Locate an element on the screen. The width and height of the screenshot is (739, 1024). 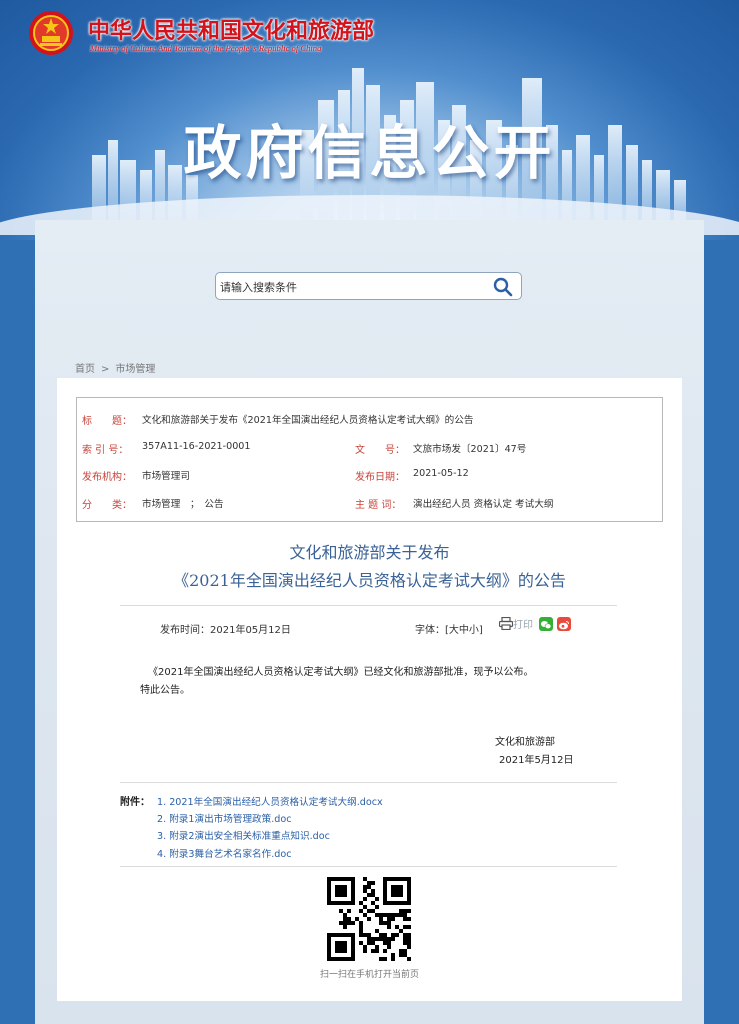
article-paragraph: 特此公告。 is located at coordinates (165, 690).